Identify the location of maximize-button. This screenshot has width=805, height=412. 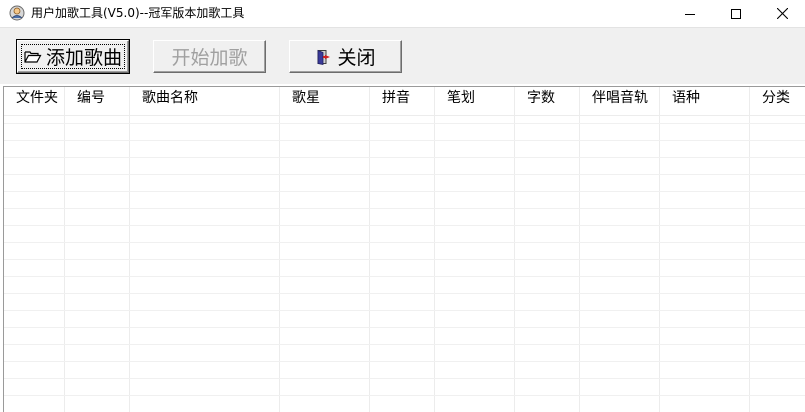
(736, 13).